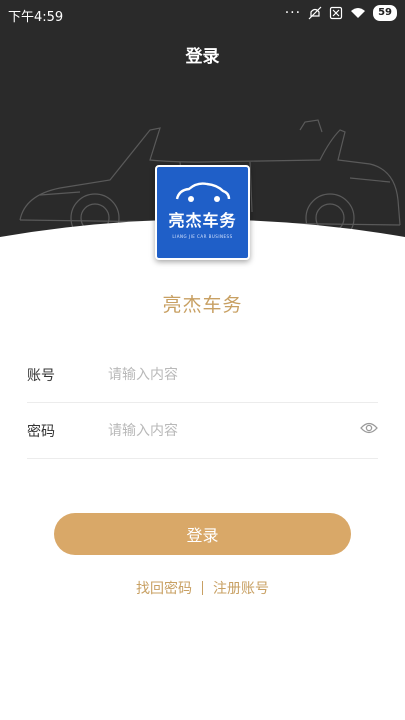 This screenshot has width=405, height=720. Describe the element at coordinates (202, 57) in the screenshot. I see `page-title: 登录` at that location.